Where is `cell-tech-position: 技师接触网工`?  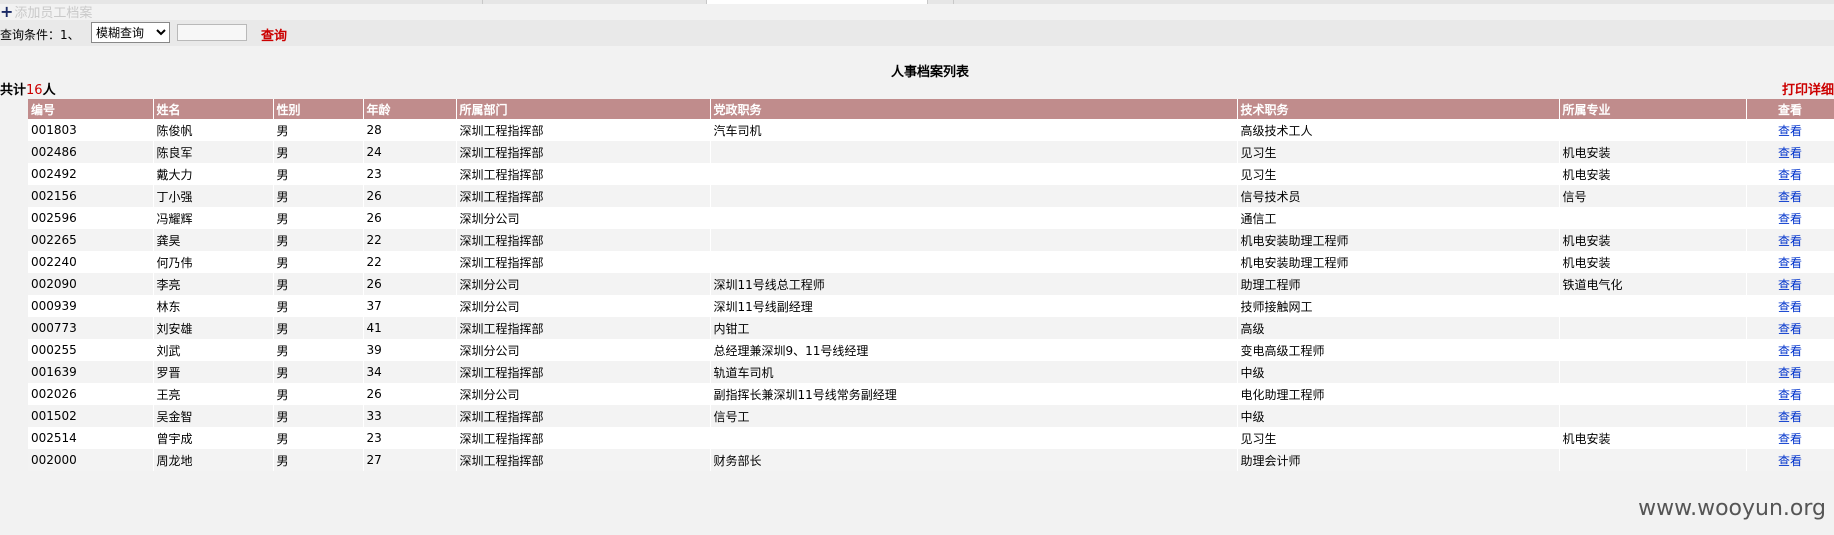
cell-tech-position: 技师接触网工 is located at coordinates (1398, 306).